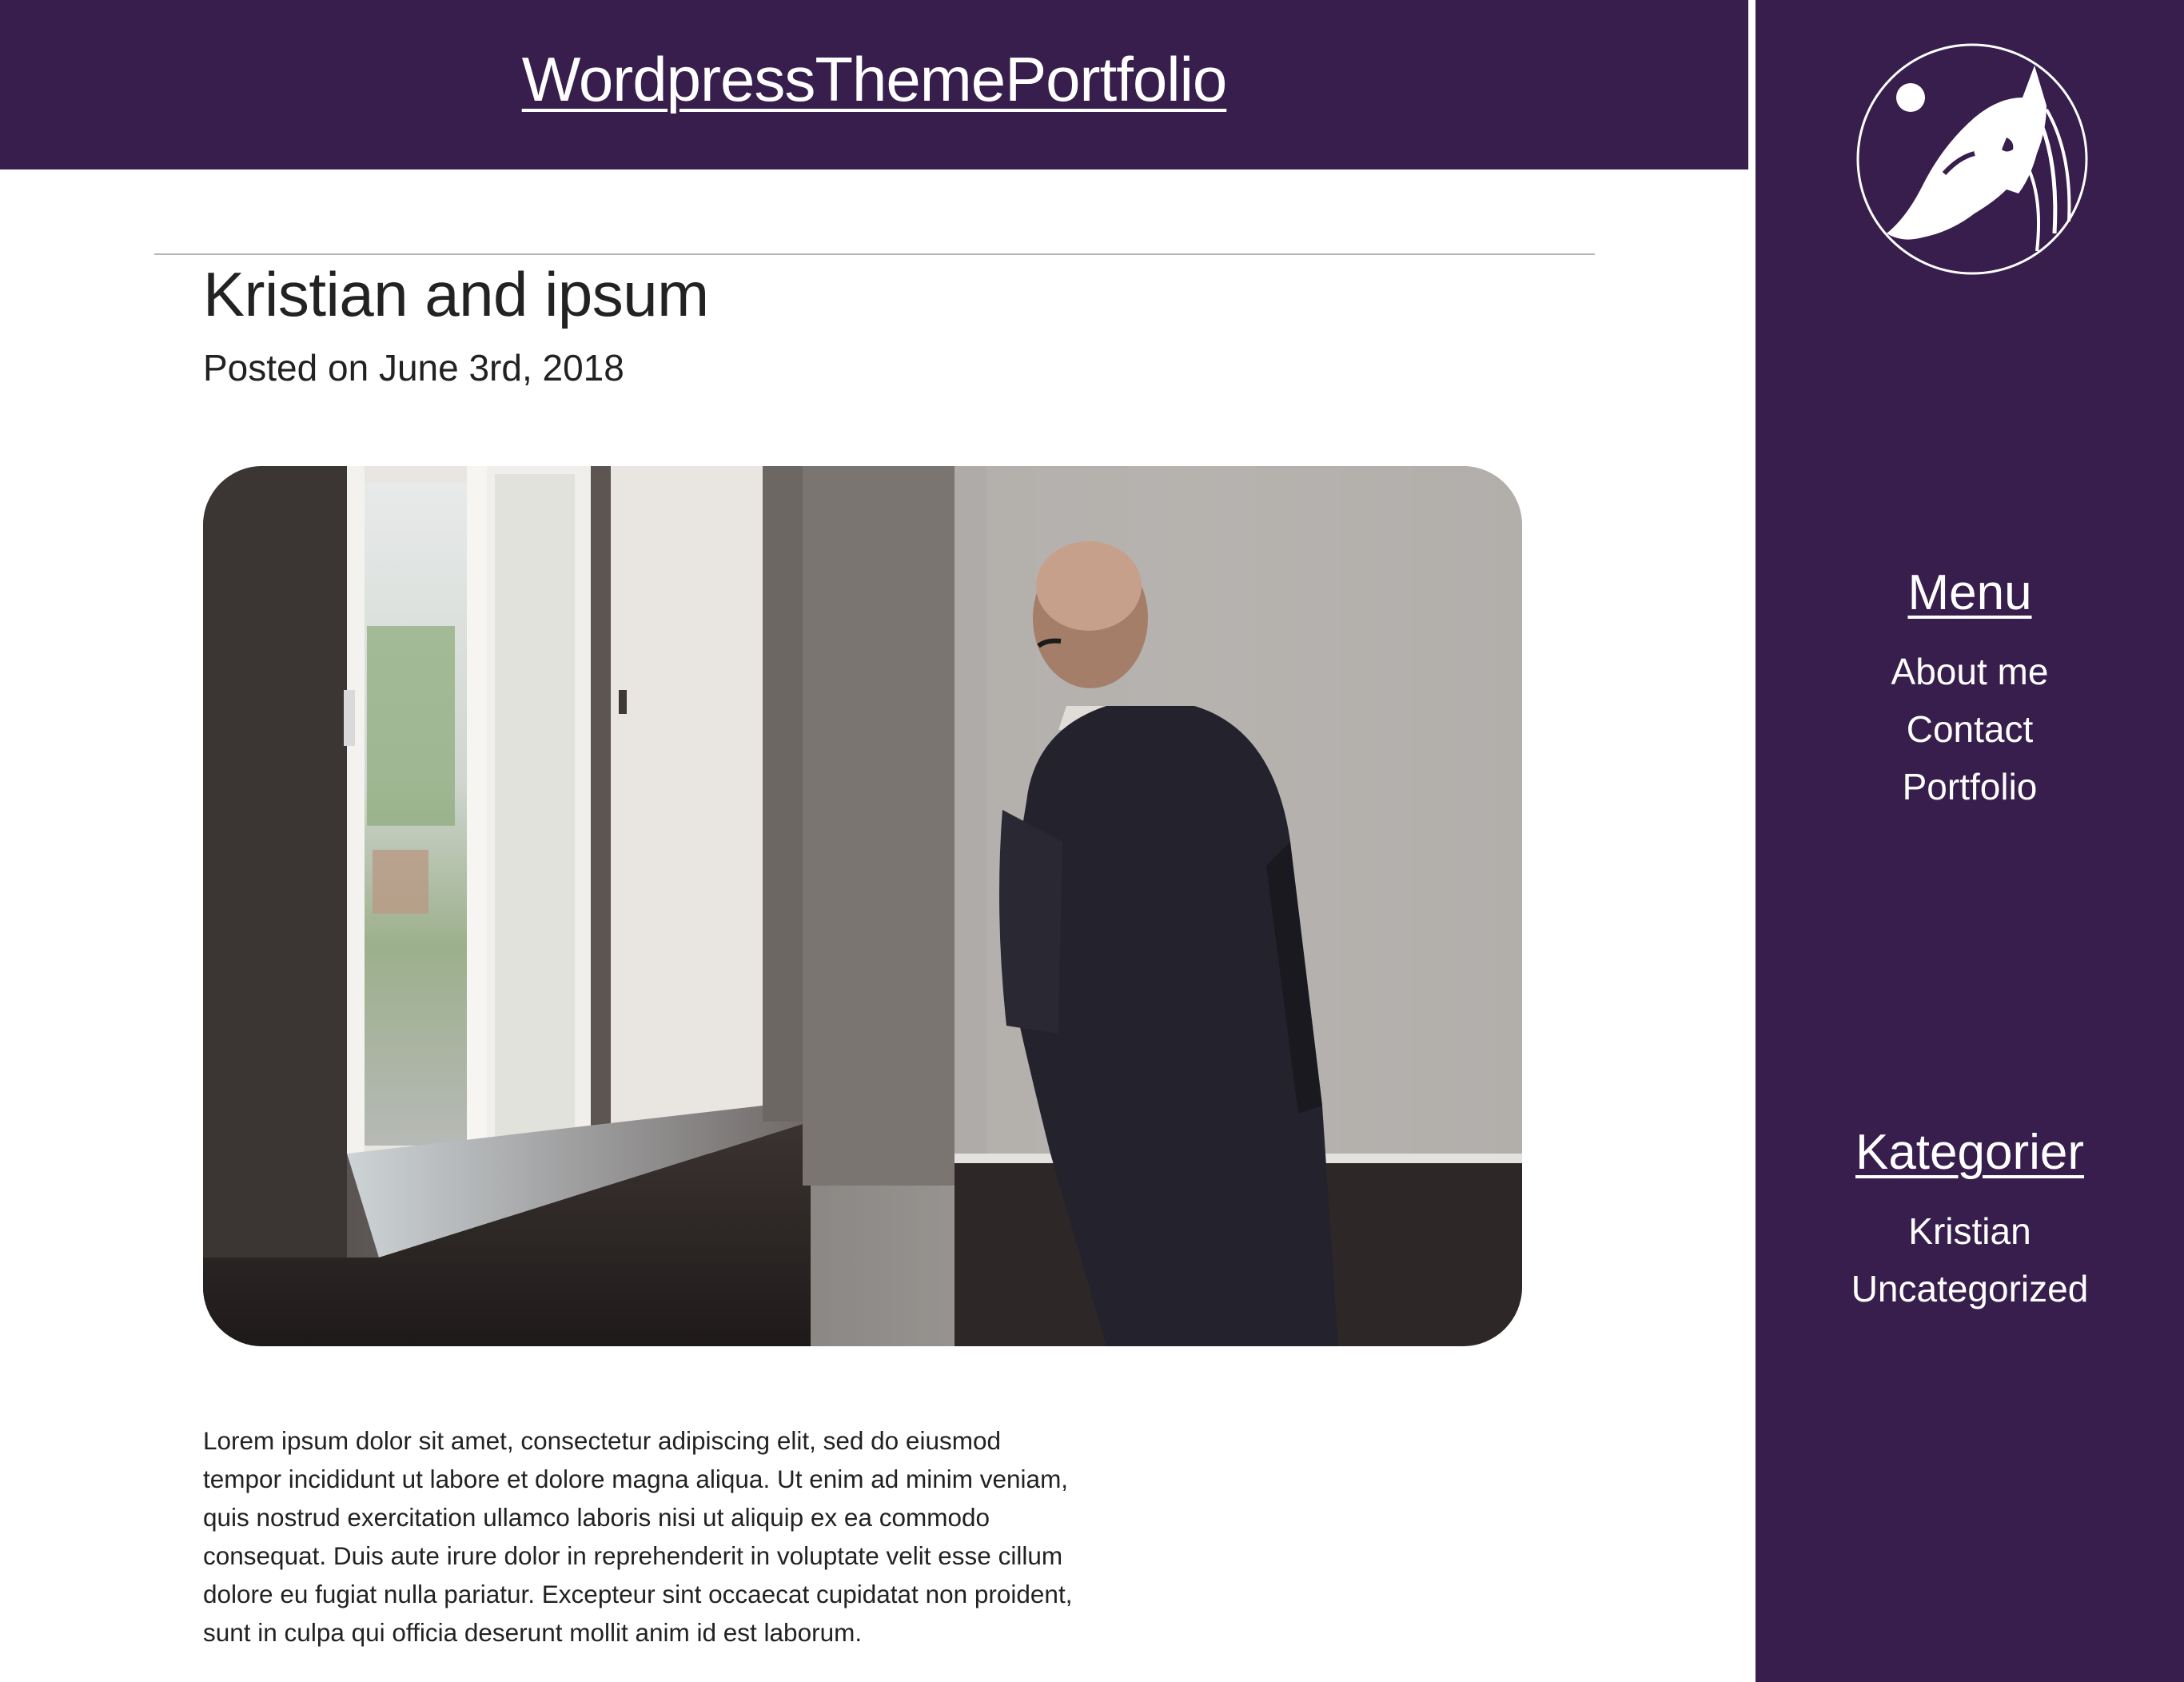 The image size is (2184, 1682). I want to click on site-header: WordpressThemePortfolio, so click(874, 84).